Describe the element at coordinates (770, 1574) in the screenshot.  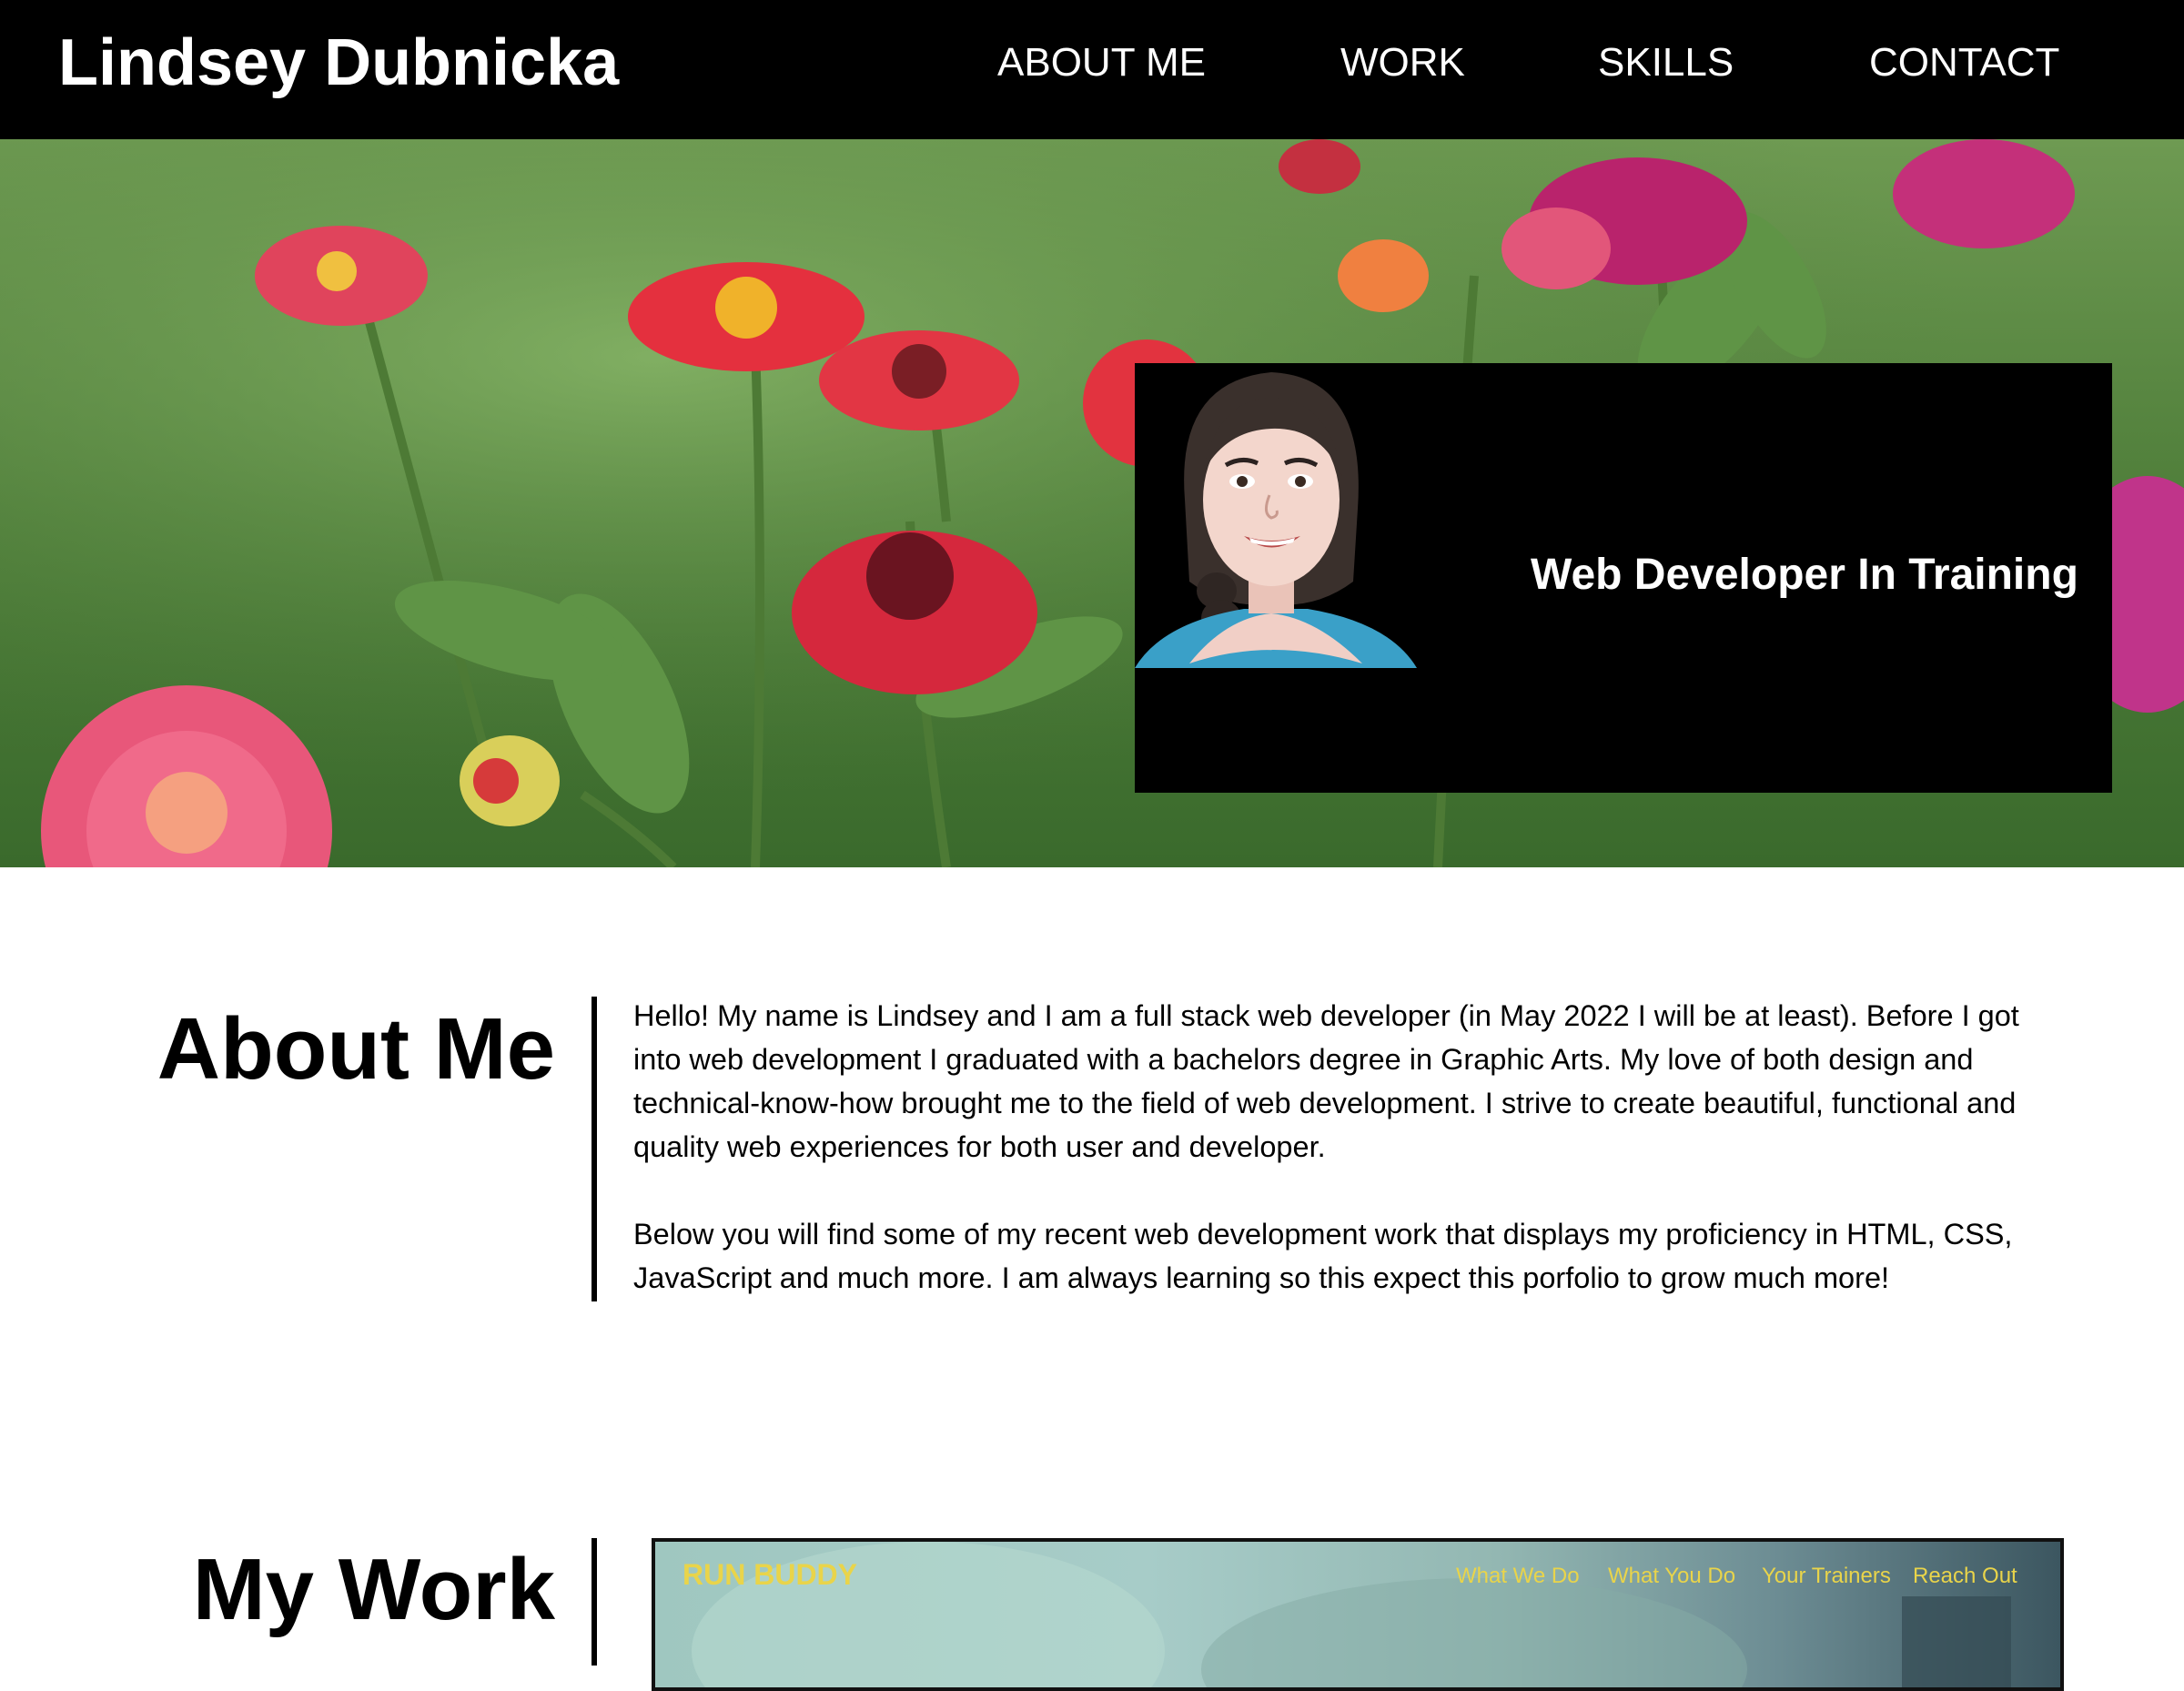
I see `project-logo: RUN BUDDY` at that location.